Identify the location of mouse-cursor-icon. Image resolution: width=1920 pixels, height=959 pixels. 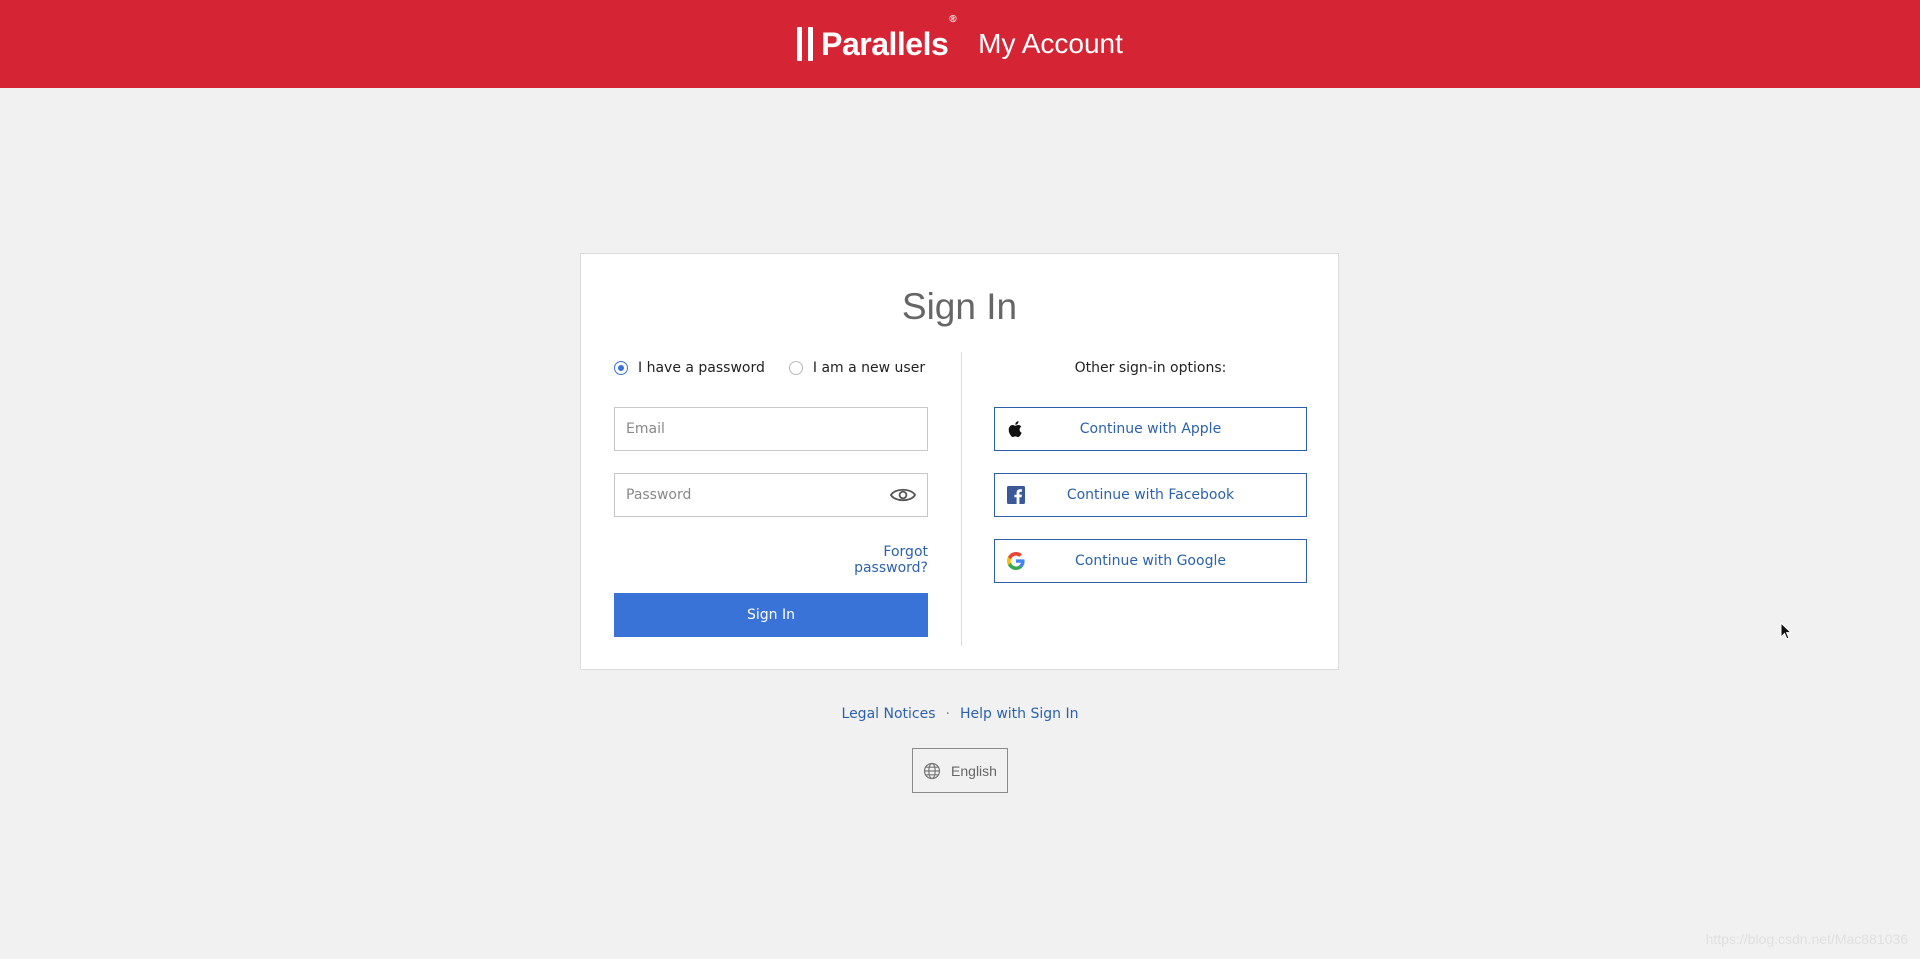
(1786, 631).